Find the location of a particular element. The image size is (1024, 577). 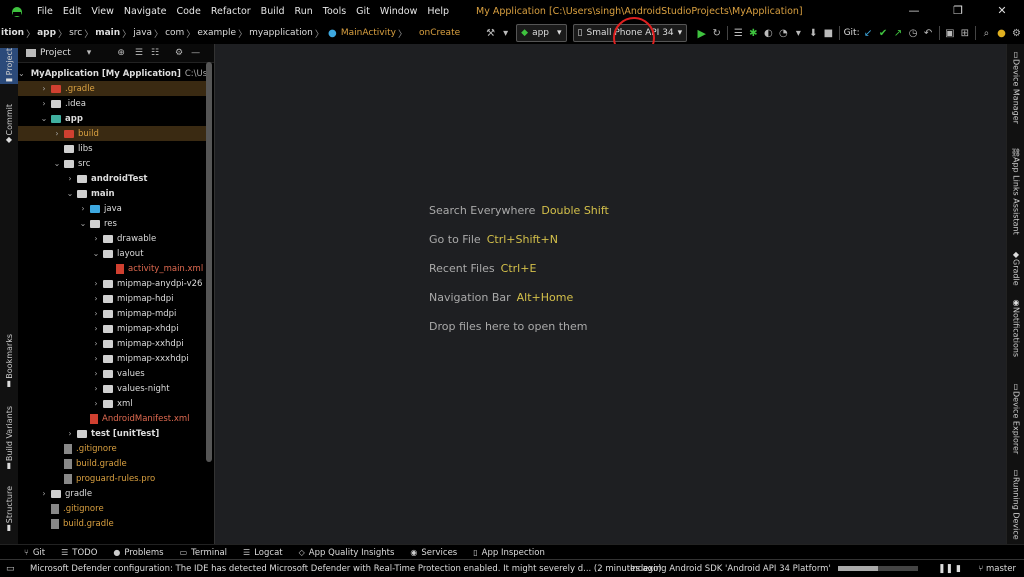

menu-file: File is located at coordinates (45, 11).